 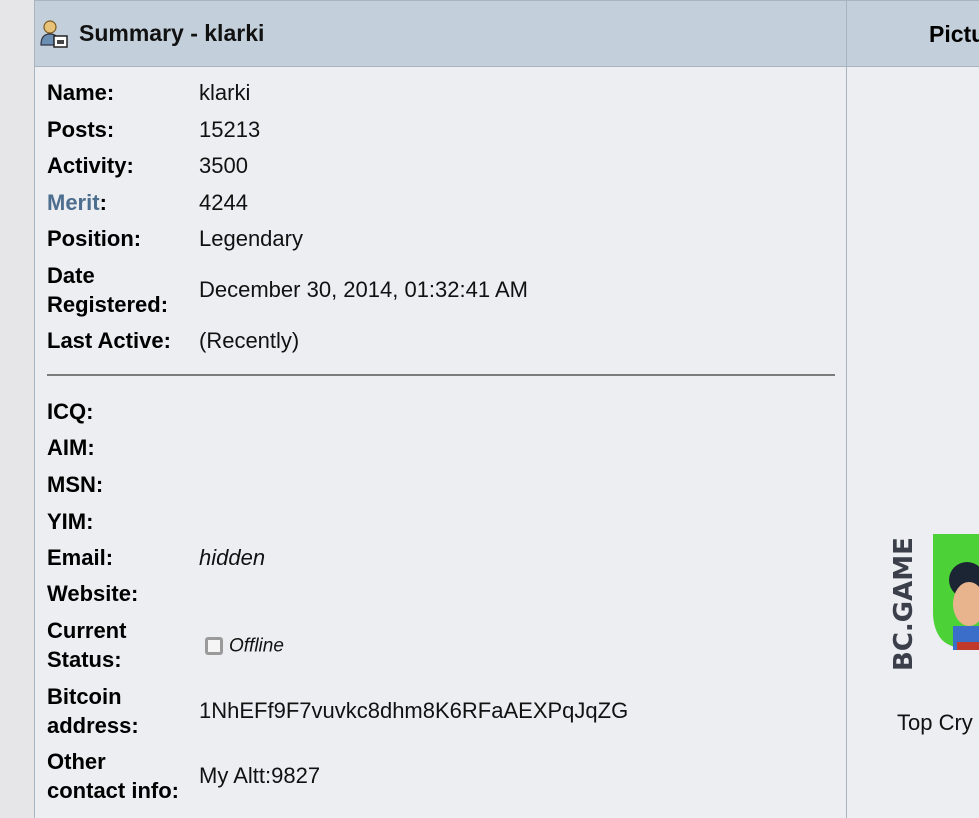 I want to click on current-status-label-line2: Status:, so click(x=84, y=659).